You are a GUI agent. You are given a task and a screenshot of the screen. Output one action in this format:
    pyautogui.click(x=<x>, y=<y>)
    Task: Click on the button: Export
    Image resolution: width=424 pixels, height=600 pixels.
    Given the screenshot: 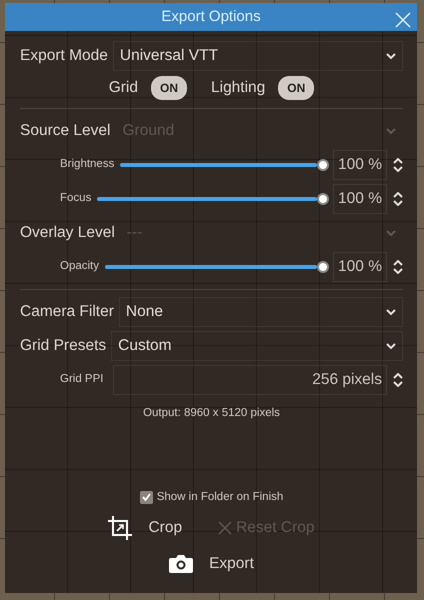 What is the action you would take?
    pyautogui.click(x=211, y=563)
    